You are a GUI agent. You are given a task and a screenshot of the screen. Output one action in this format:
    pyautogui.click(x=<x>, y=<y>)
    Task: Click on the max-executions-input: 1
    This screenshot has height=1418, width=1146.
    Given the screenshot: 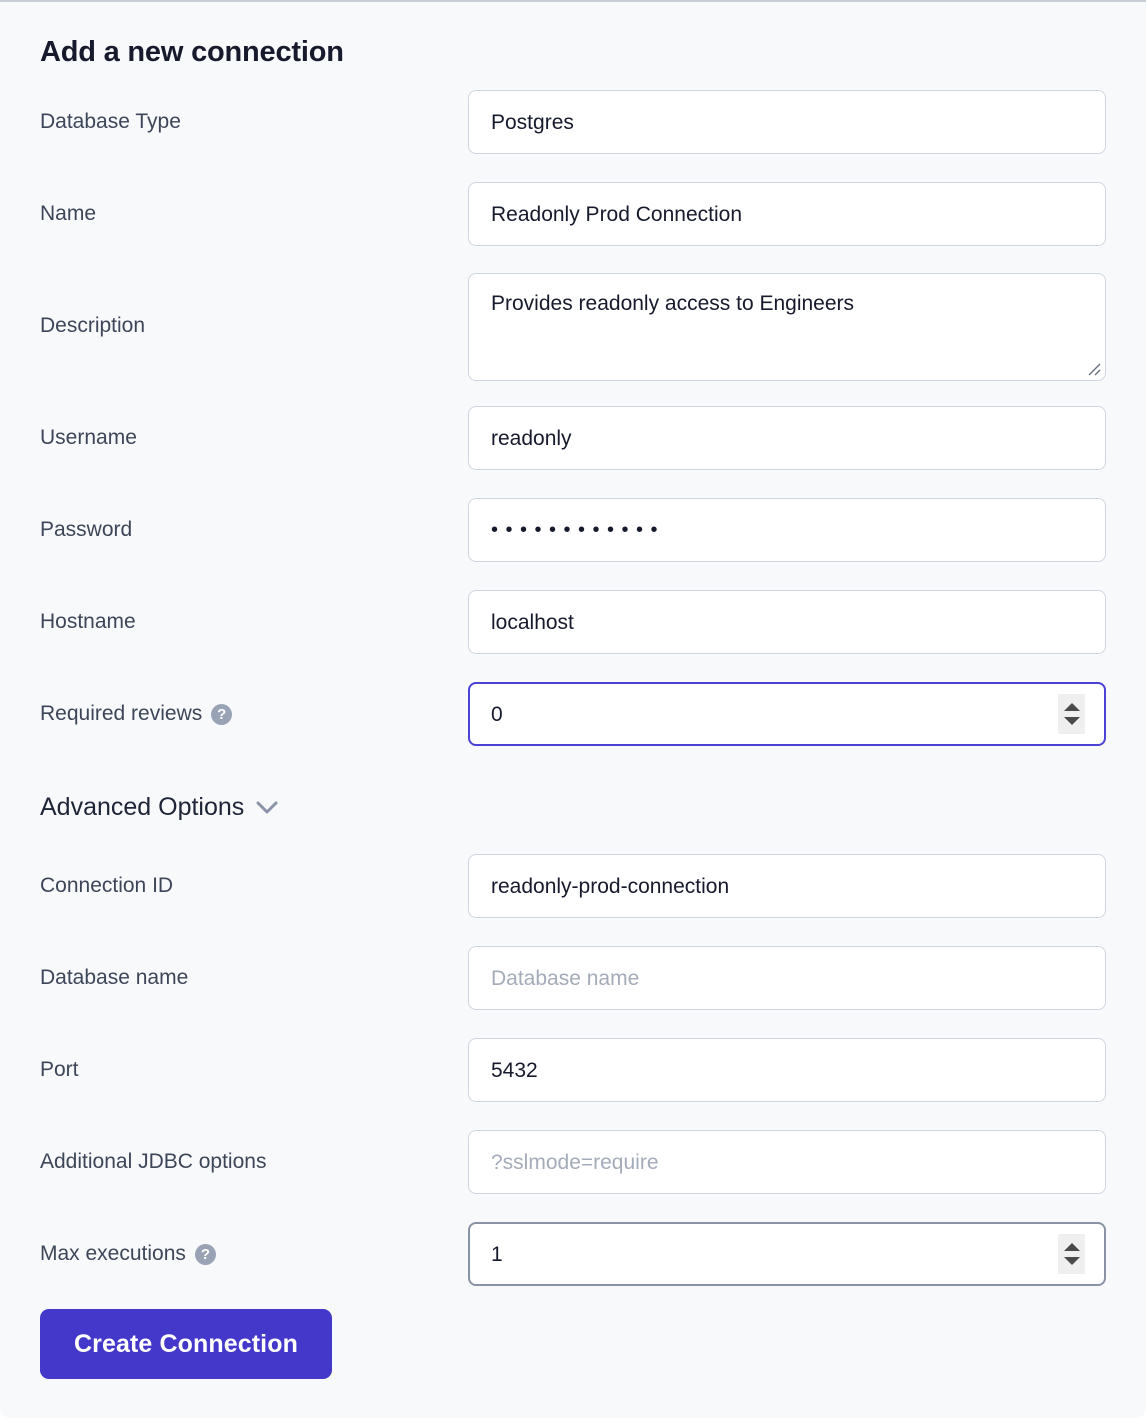 What is the action you would take?
    pyautogui.click(x=787, y=1254)
    